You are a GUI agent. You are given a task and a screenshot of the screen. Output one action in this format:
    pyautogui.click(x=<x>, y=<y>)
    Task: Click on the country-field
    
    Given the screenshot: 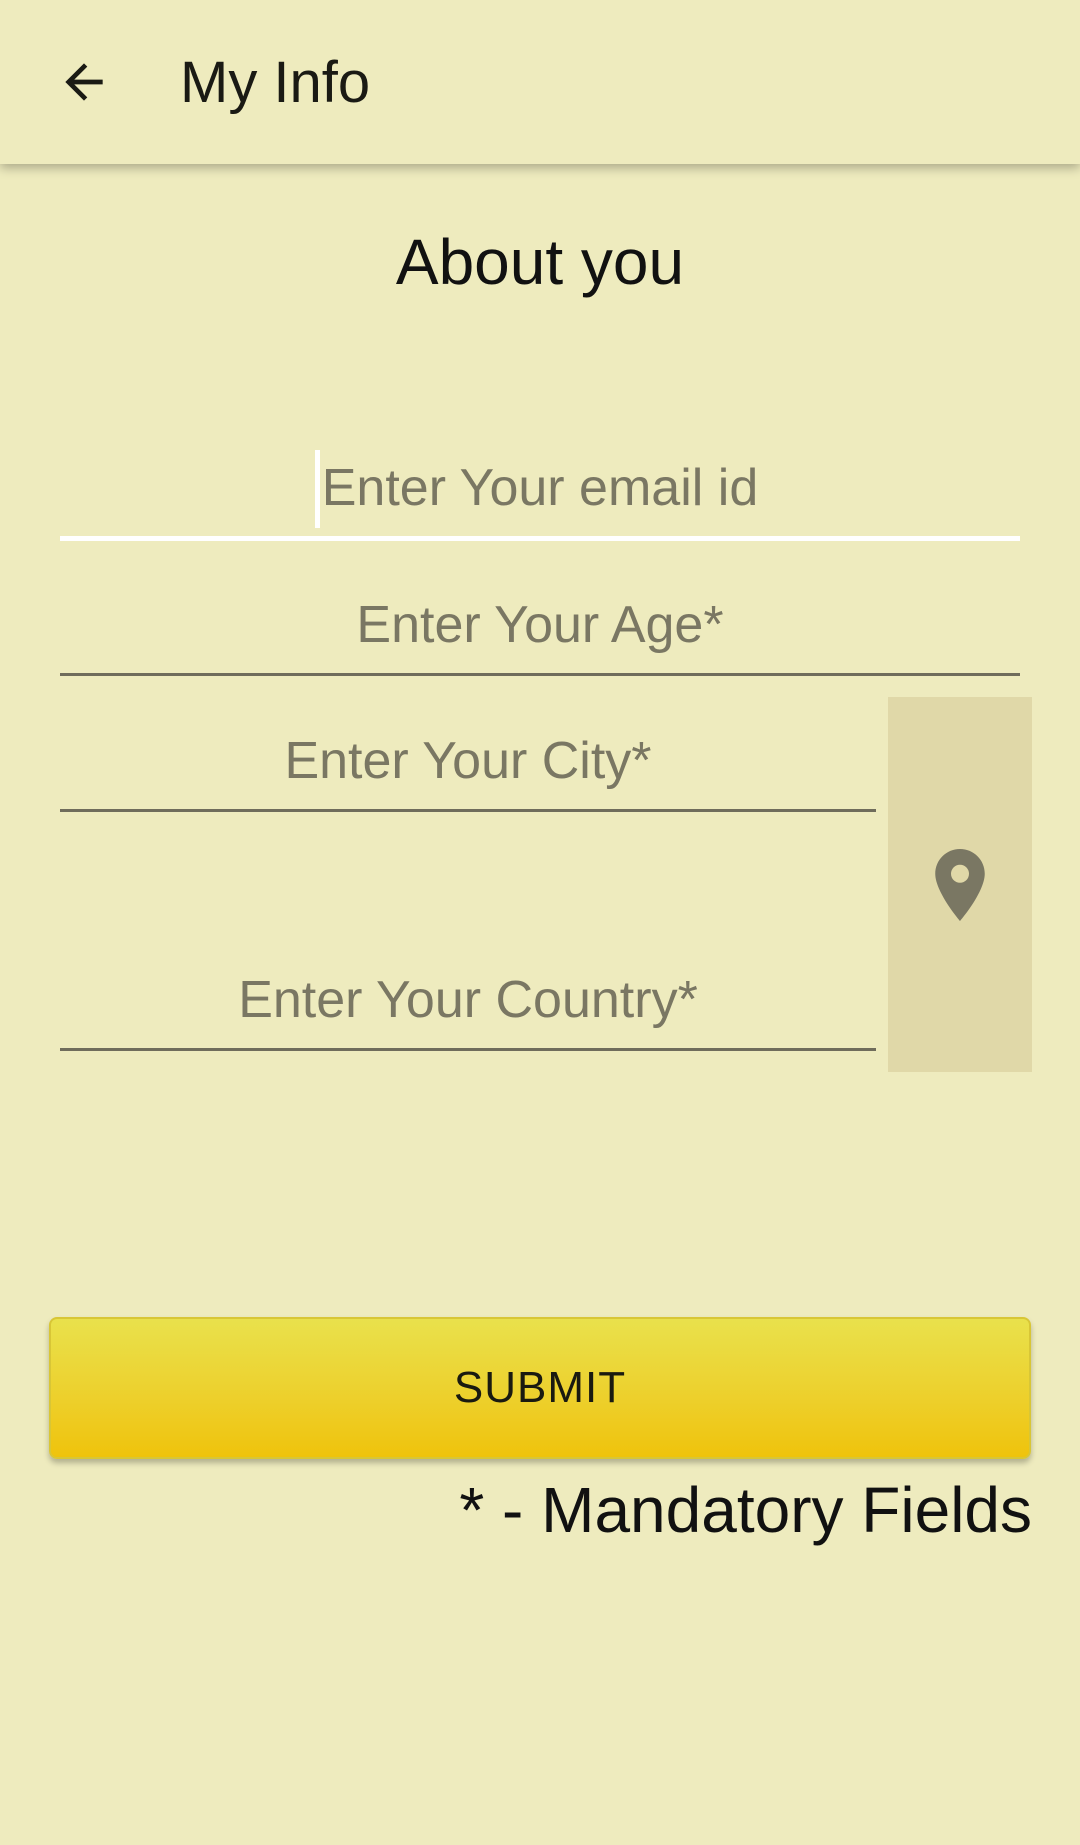 What is the action you would take?
    pyautogui.click(x=468, y=1000)
    